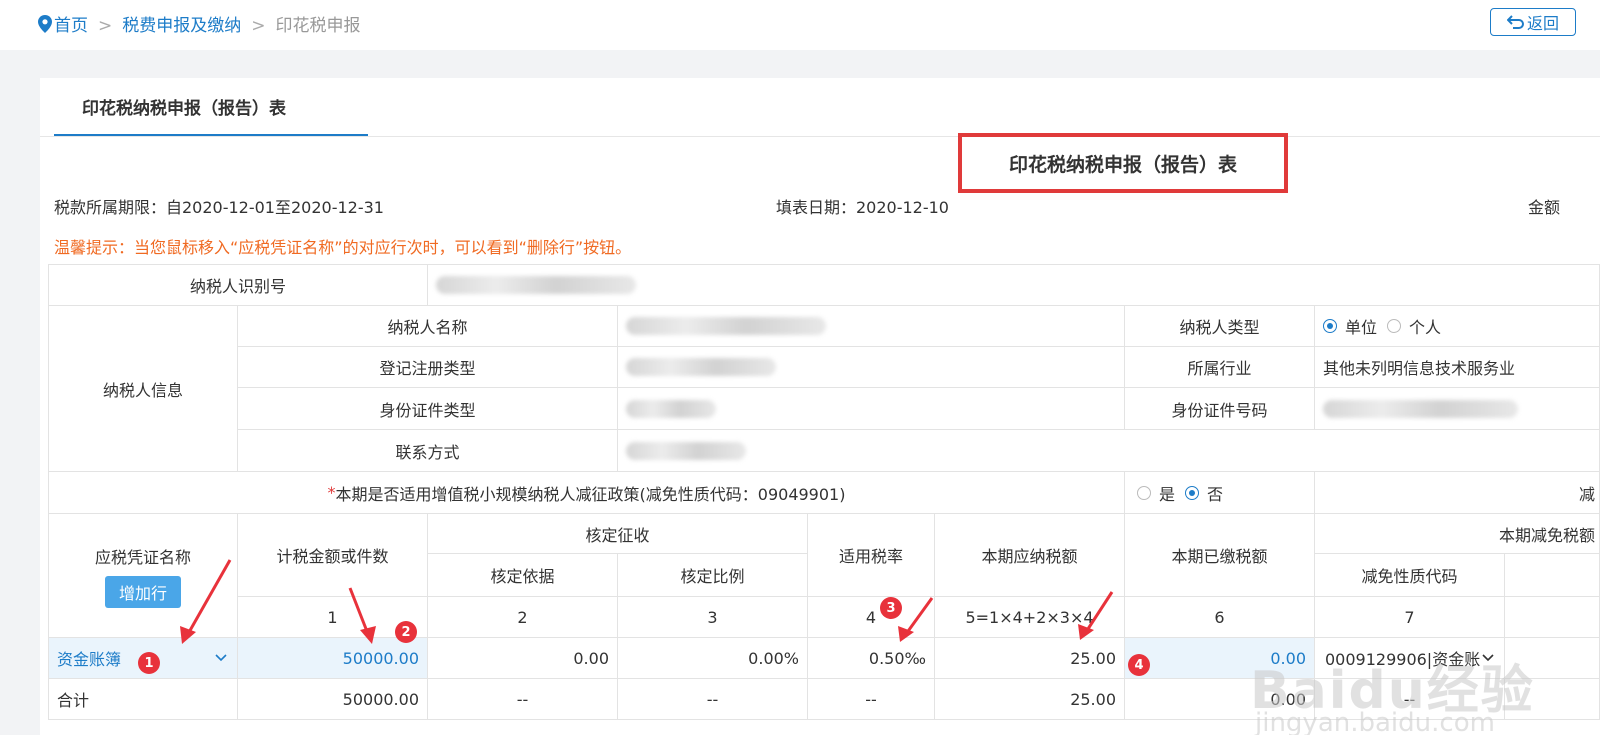 Image resolution: width=1600 pixels, height=735 pixels. What do you see at coordinates (427, 408) in the screenshot?
I see `id-type-label: 身份证件类型` at bounding box center [427, 408].